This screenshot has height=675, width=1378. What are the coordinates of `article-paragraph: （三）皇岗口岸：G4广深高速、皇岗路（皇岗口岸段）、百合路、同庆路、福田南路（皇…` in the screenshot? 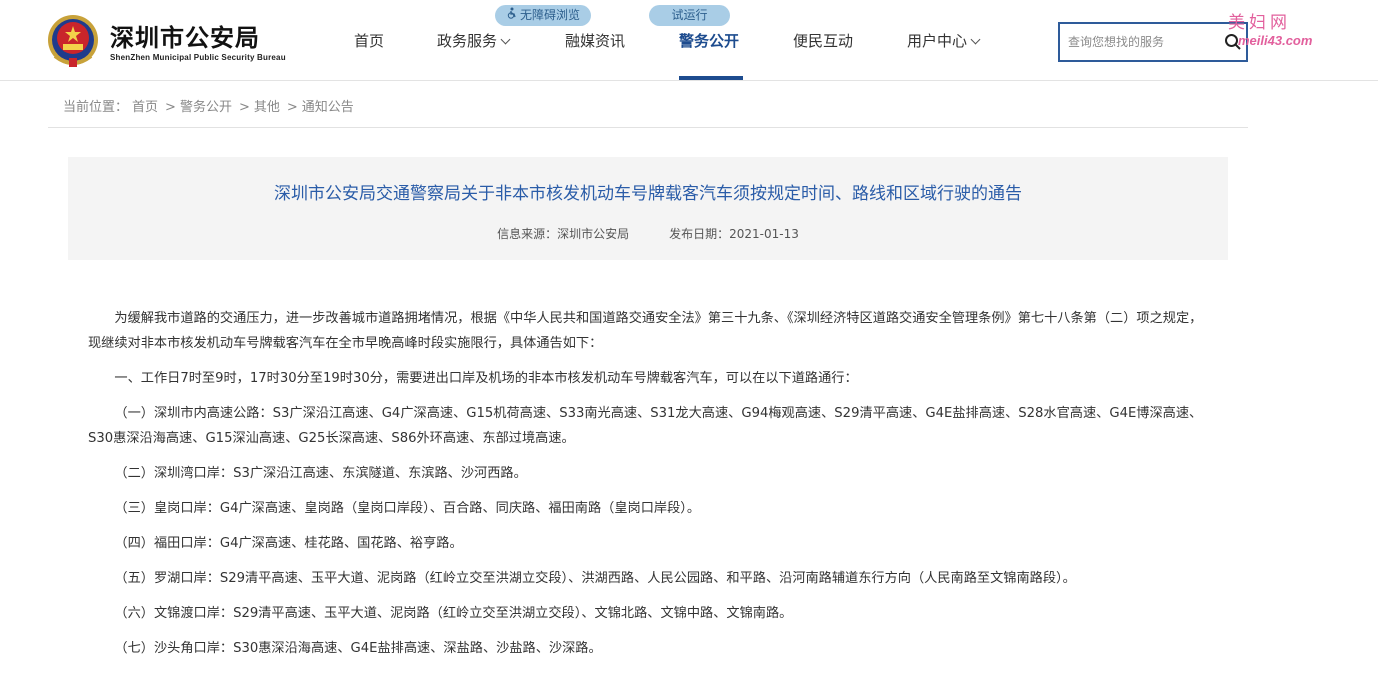 It's located at (407, 508).